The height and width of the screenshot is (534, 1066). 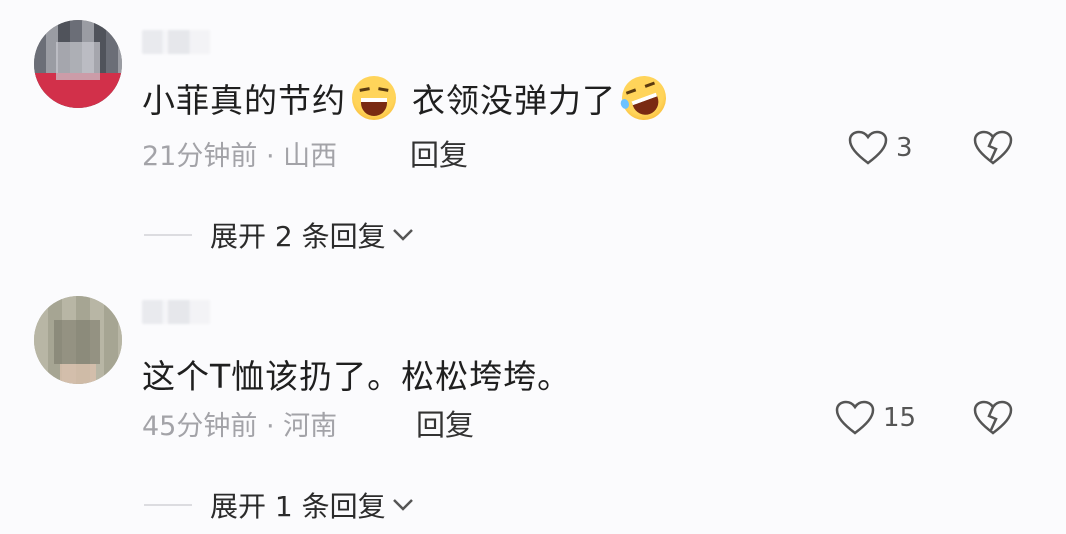 I want to click on like-count: 3, so click(x=904, y=148).